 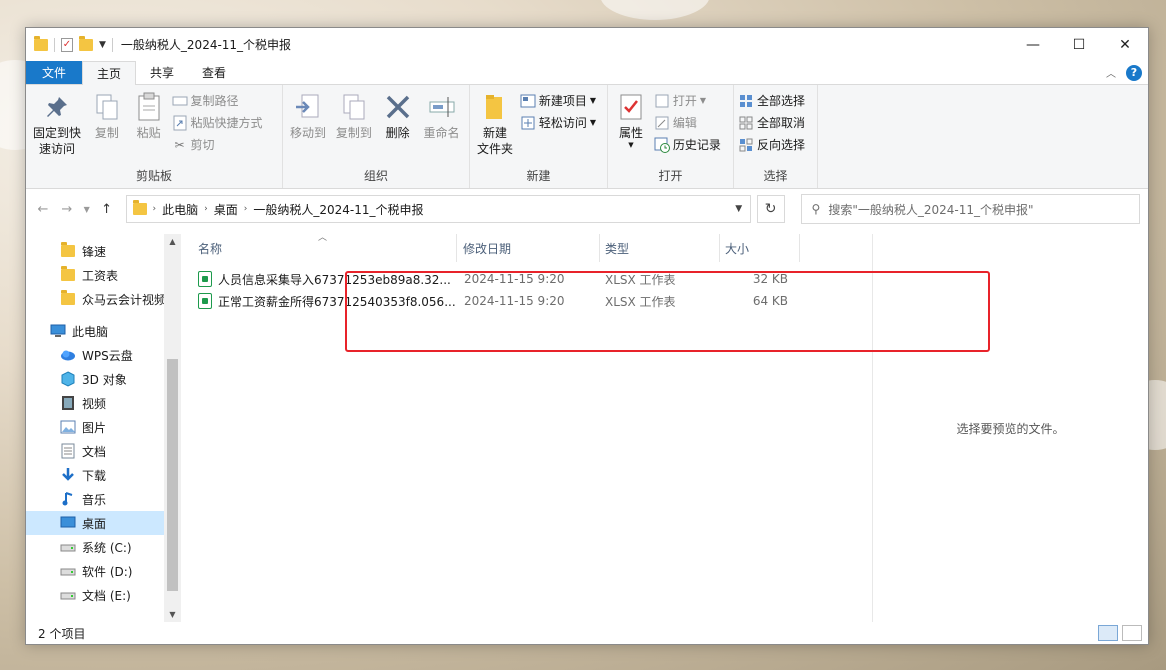 What do you see at coordinates (172, 475) in the screenshot?
I see `scrollbar-thumb` at bounding box center [172, 475].